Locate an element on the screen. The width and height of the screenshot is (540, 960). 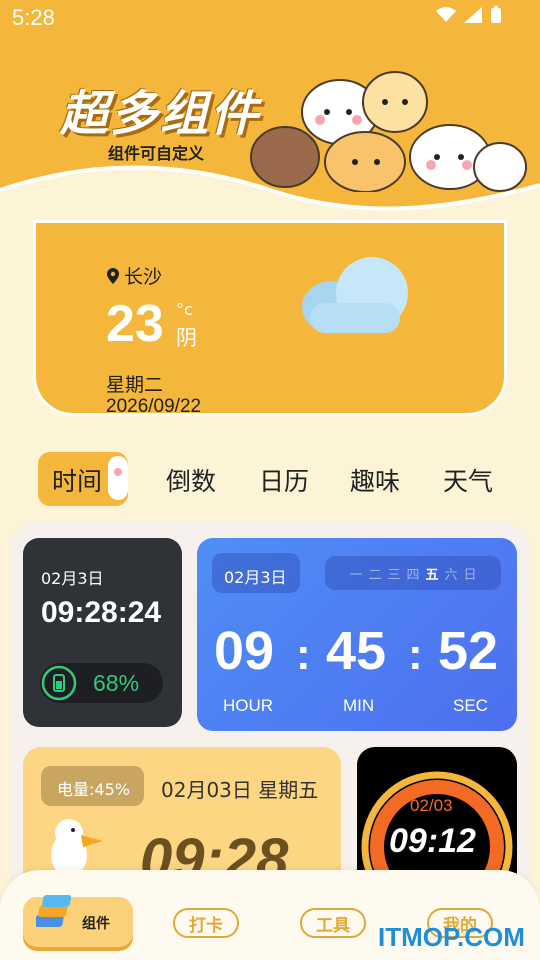
location-pin-icon is located at coordinates (113, 275).